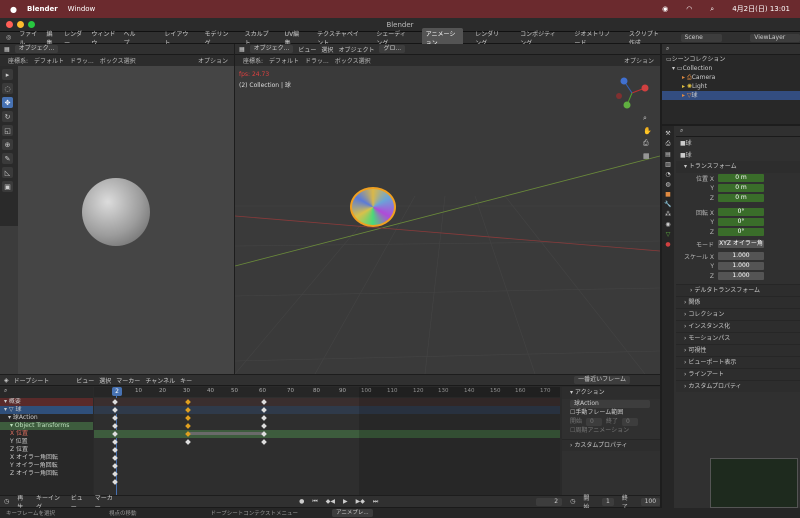 The width and height of the screenshot is (800, 518). What do you see at coordinates (46, 402) in the screenshot?
I see `channel-summary: ▾ 概要` at bounding box center [46, 402].